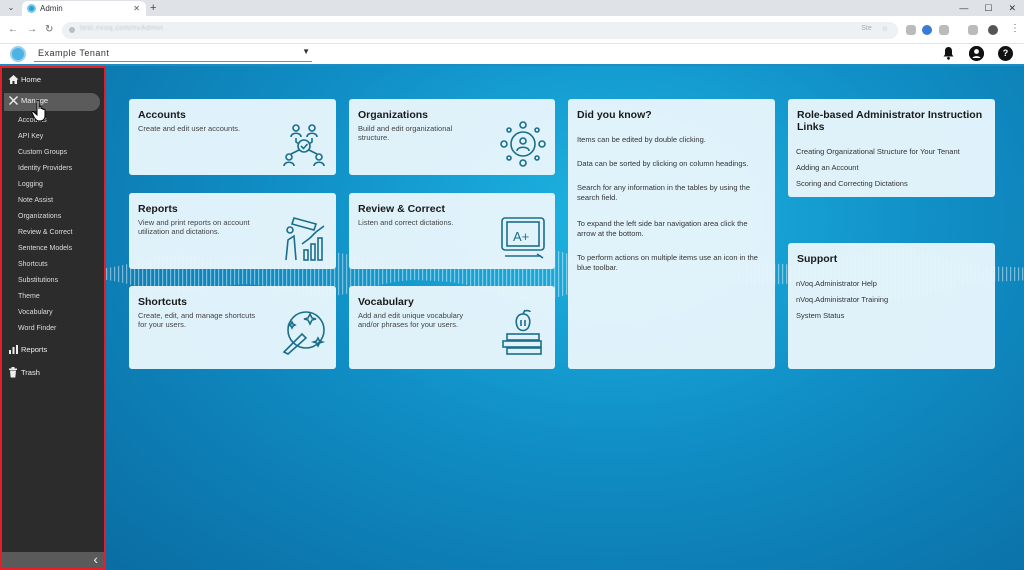 Image resolution: width=1024 pixels, height=570 pixels. What do you see at coordinates (30, 136) in the screenshot?
I see `sidebar-subitem-api-key: API Key` at bounding box center [30, 136].